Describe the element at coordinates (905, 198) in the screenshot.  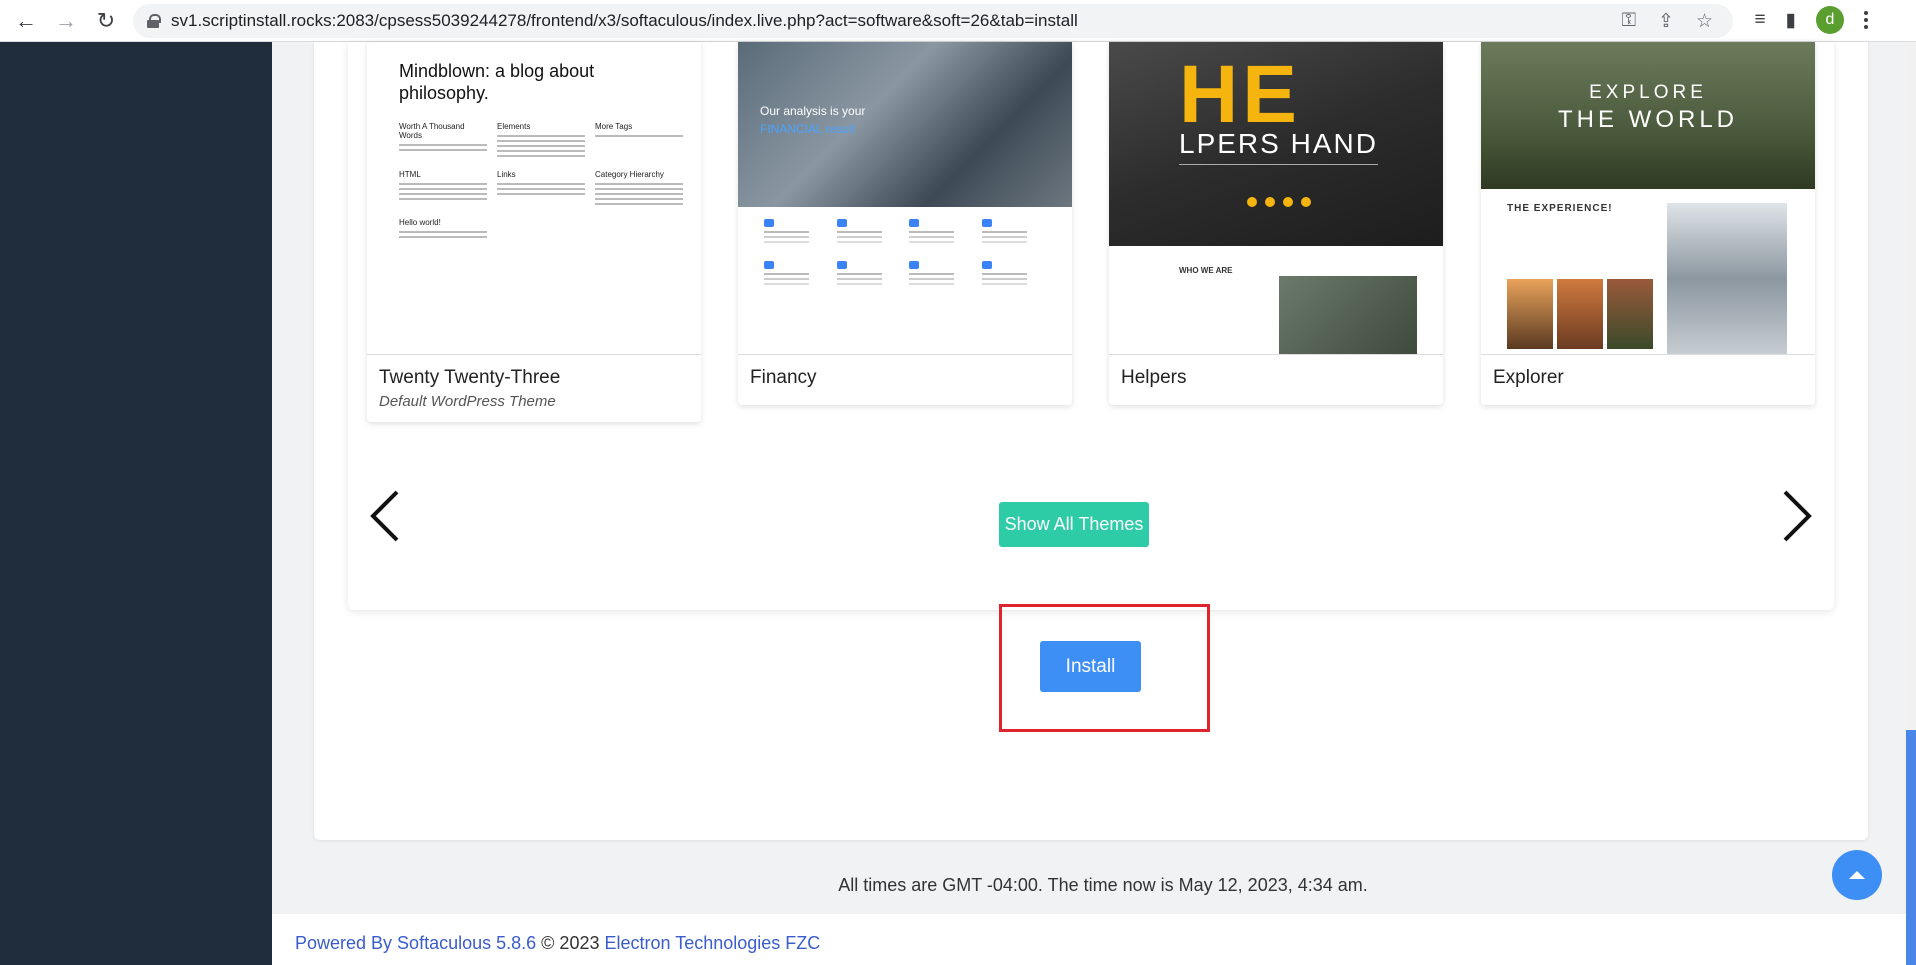
I see `theme-preview-financy: Our analysis is your FINANCIAL result` at that location.